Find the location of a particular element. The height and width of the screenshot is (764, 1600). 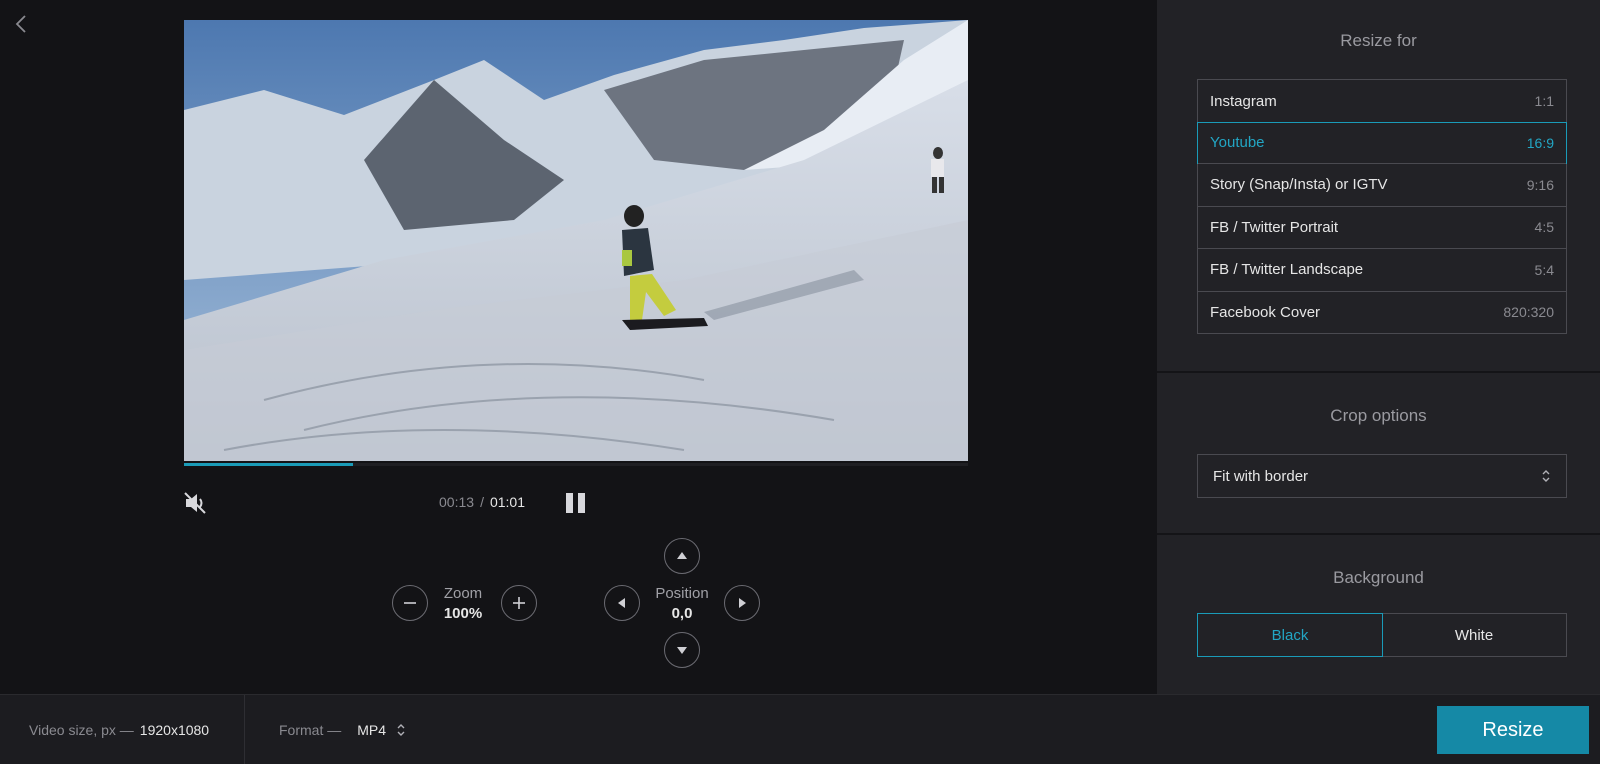

crop-options-section: Crop options Fit with border is located at coordinates (1378, 454).